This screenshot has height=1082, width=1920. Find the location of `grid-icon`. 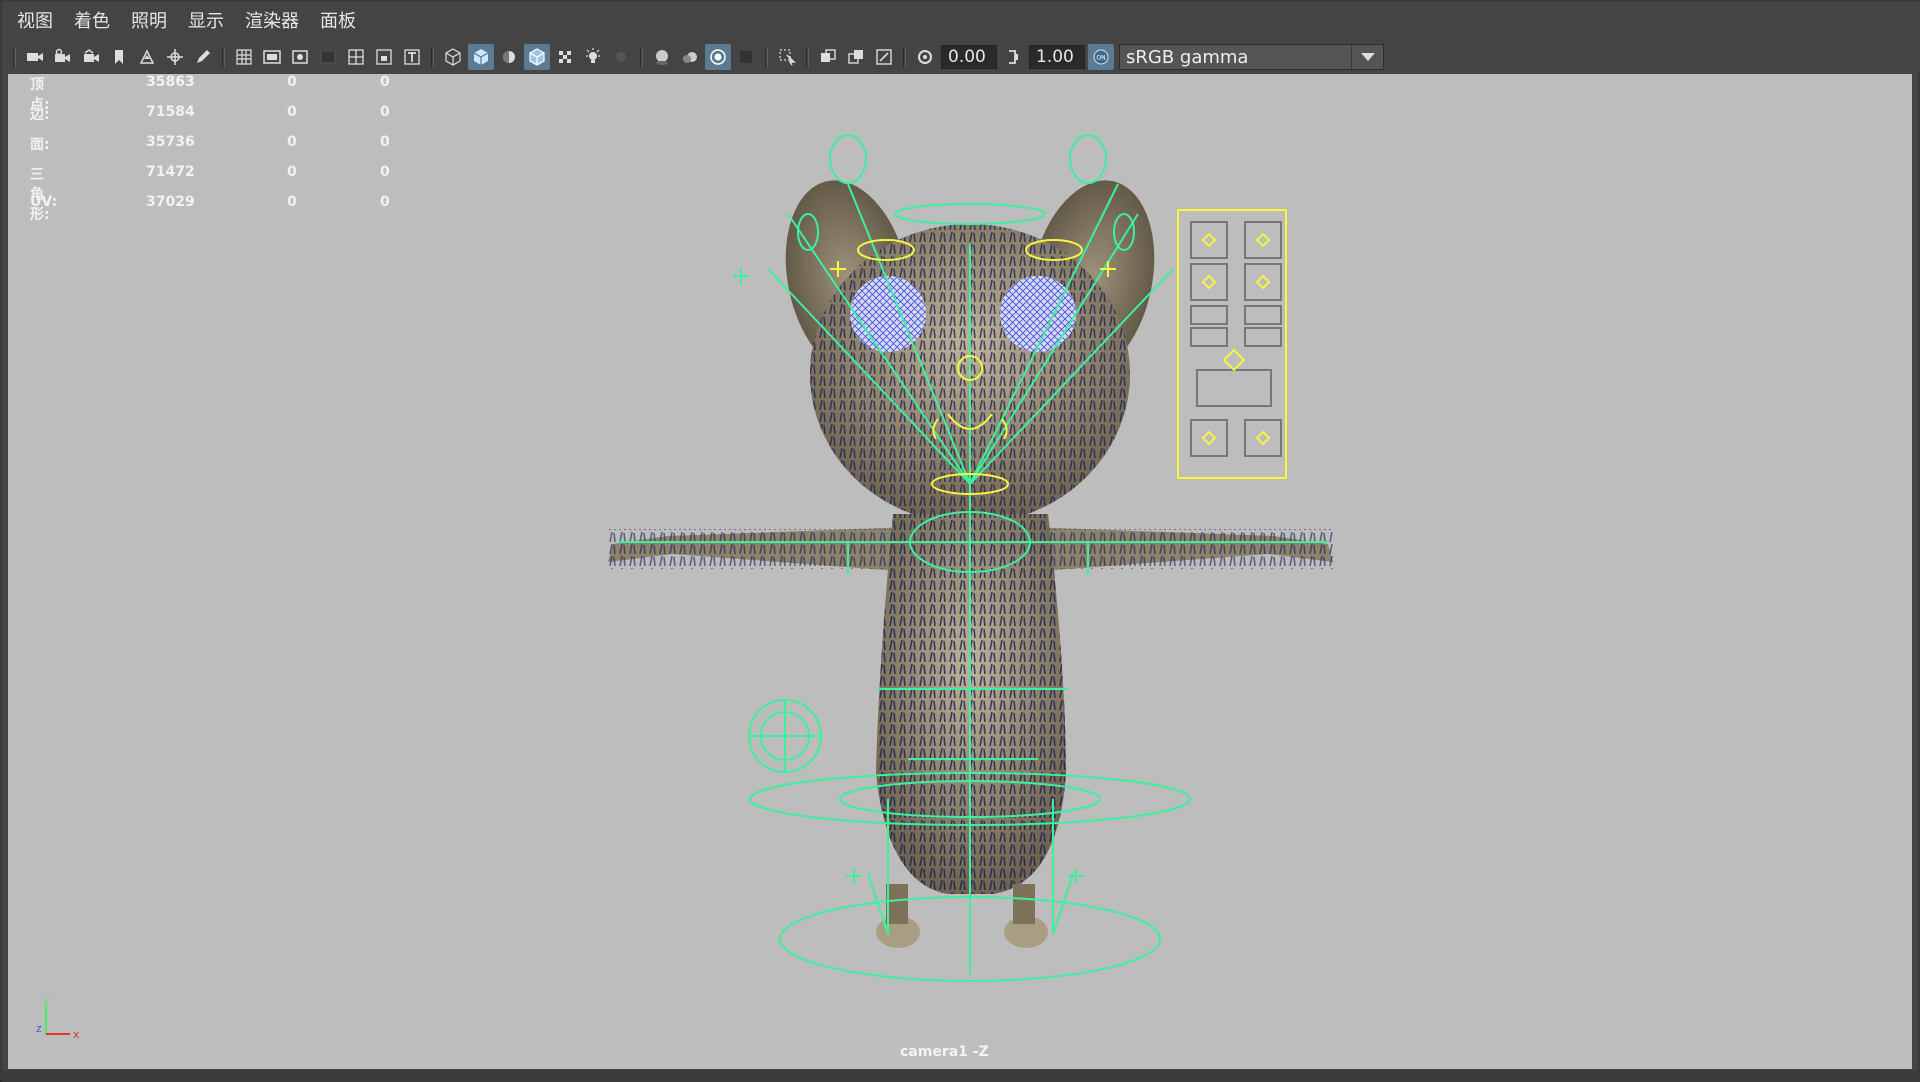

grid-icon is located at coordinates (244, 57).